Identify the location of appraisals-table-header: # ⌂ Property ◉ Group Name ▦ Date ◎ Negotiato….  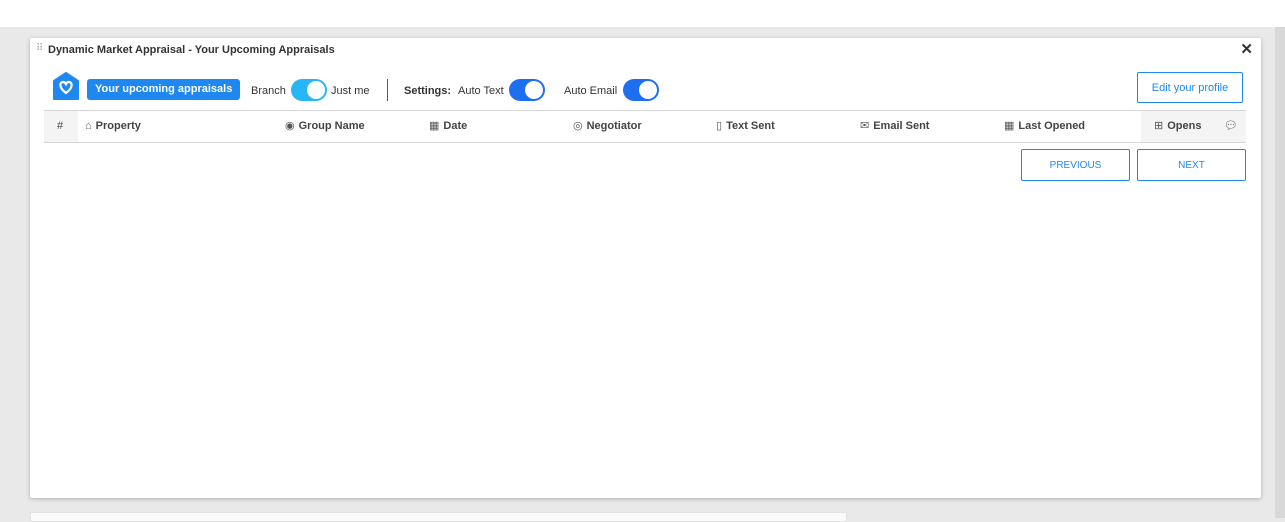
(645, 126).